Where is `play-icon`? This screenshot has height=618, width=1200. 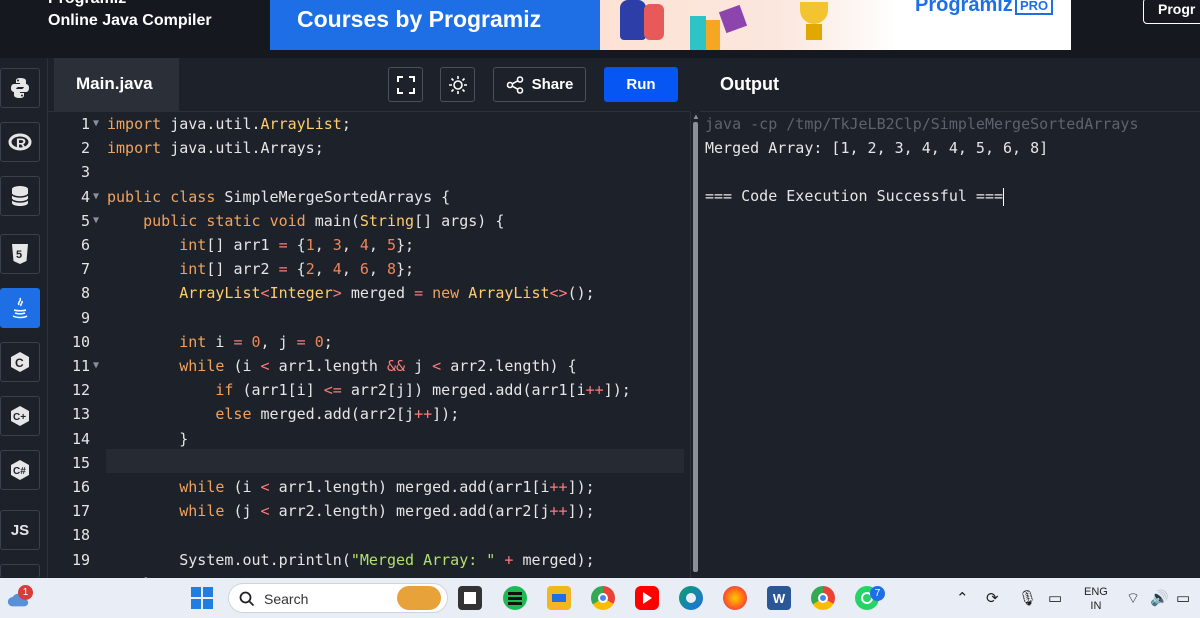 play-icon is located at coordinates (647, 598).